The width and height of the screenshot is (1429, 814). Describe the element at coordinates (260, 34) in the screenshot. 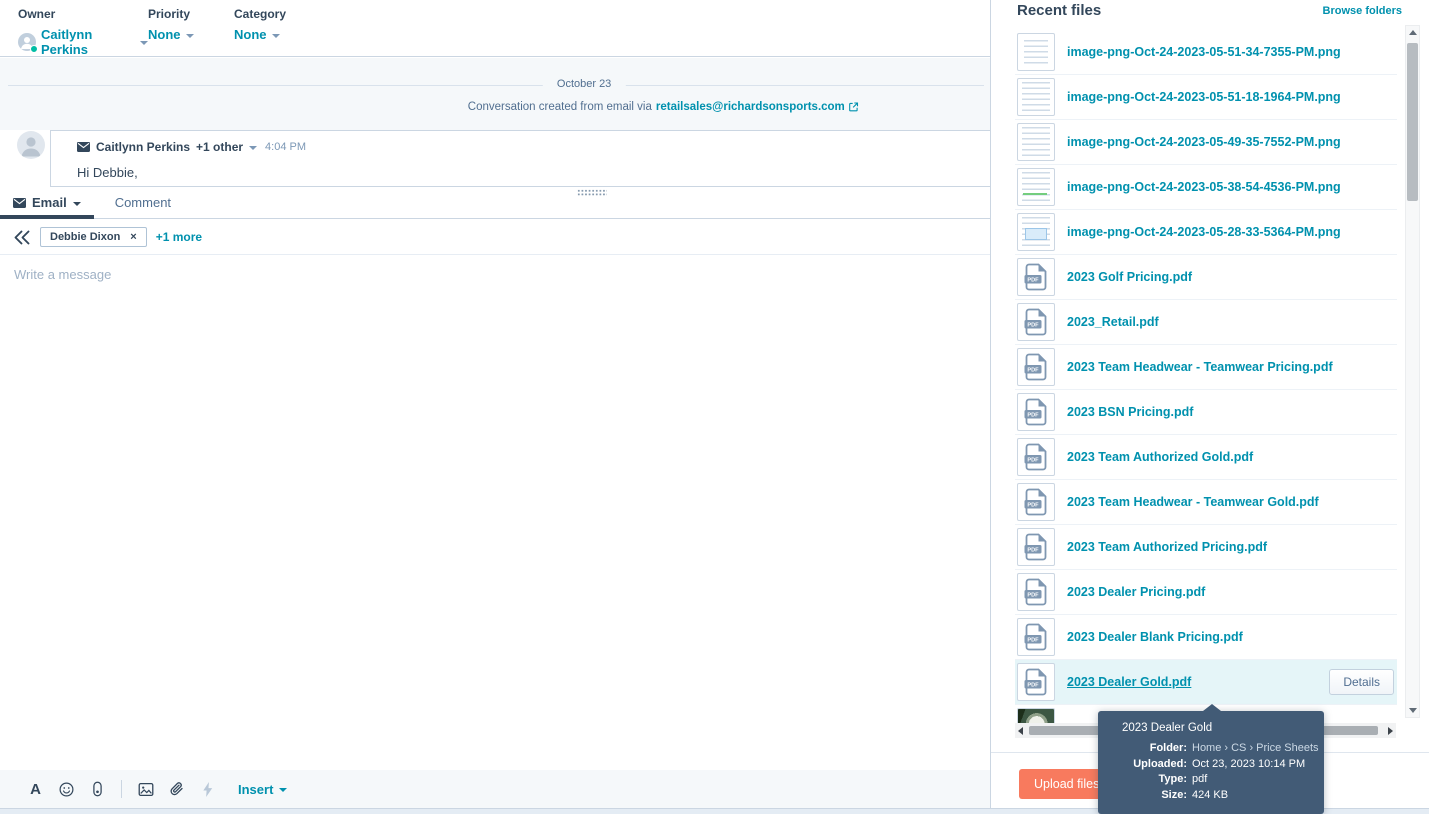

I see `category-dropdown: None` at that location.